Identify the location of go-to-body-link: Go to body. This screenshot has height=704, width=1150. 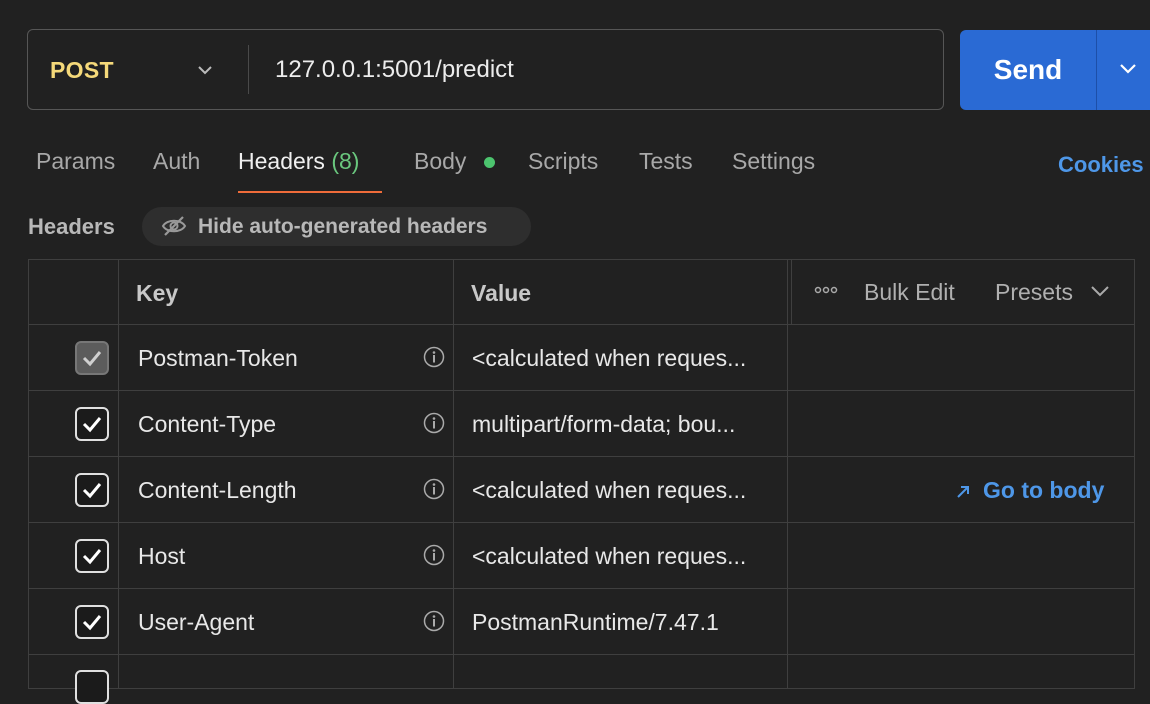
(1029, 490).